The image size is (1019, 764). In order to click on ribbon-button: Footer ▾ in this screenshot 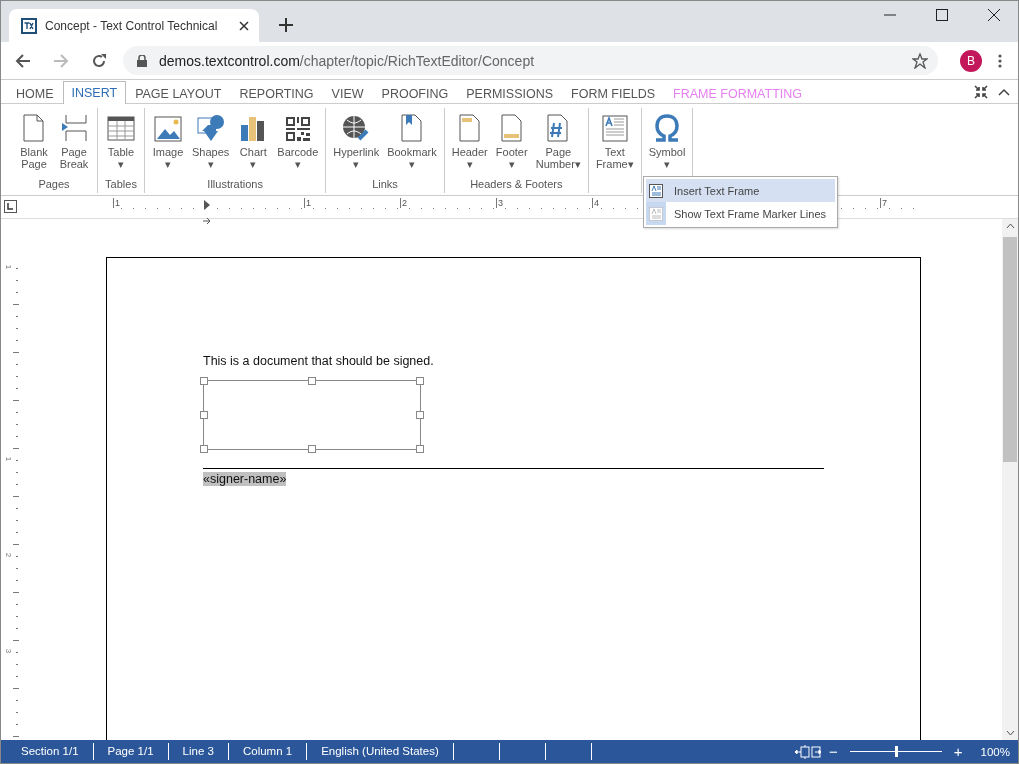, I will do `click(511, 144)`.